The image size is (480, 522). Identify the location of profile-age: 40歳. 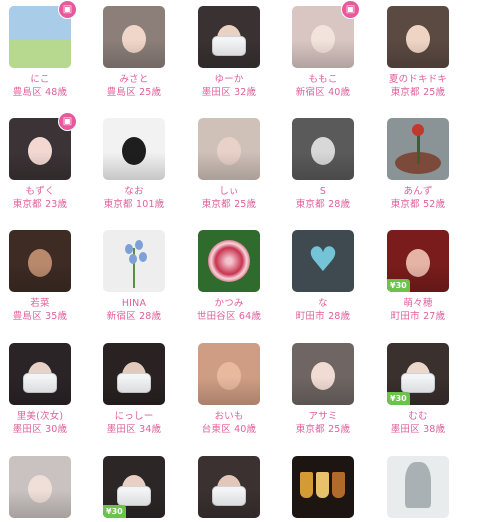
(245, 429).